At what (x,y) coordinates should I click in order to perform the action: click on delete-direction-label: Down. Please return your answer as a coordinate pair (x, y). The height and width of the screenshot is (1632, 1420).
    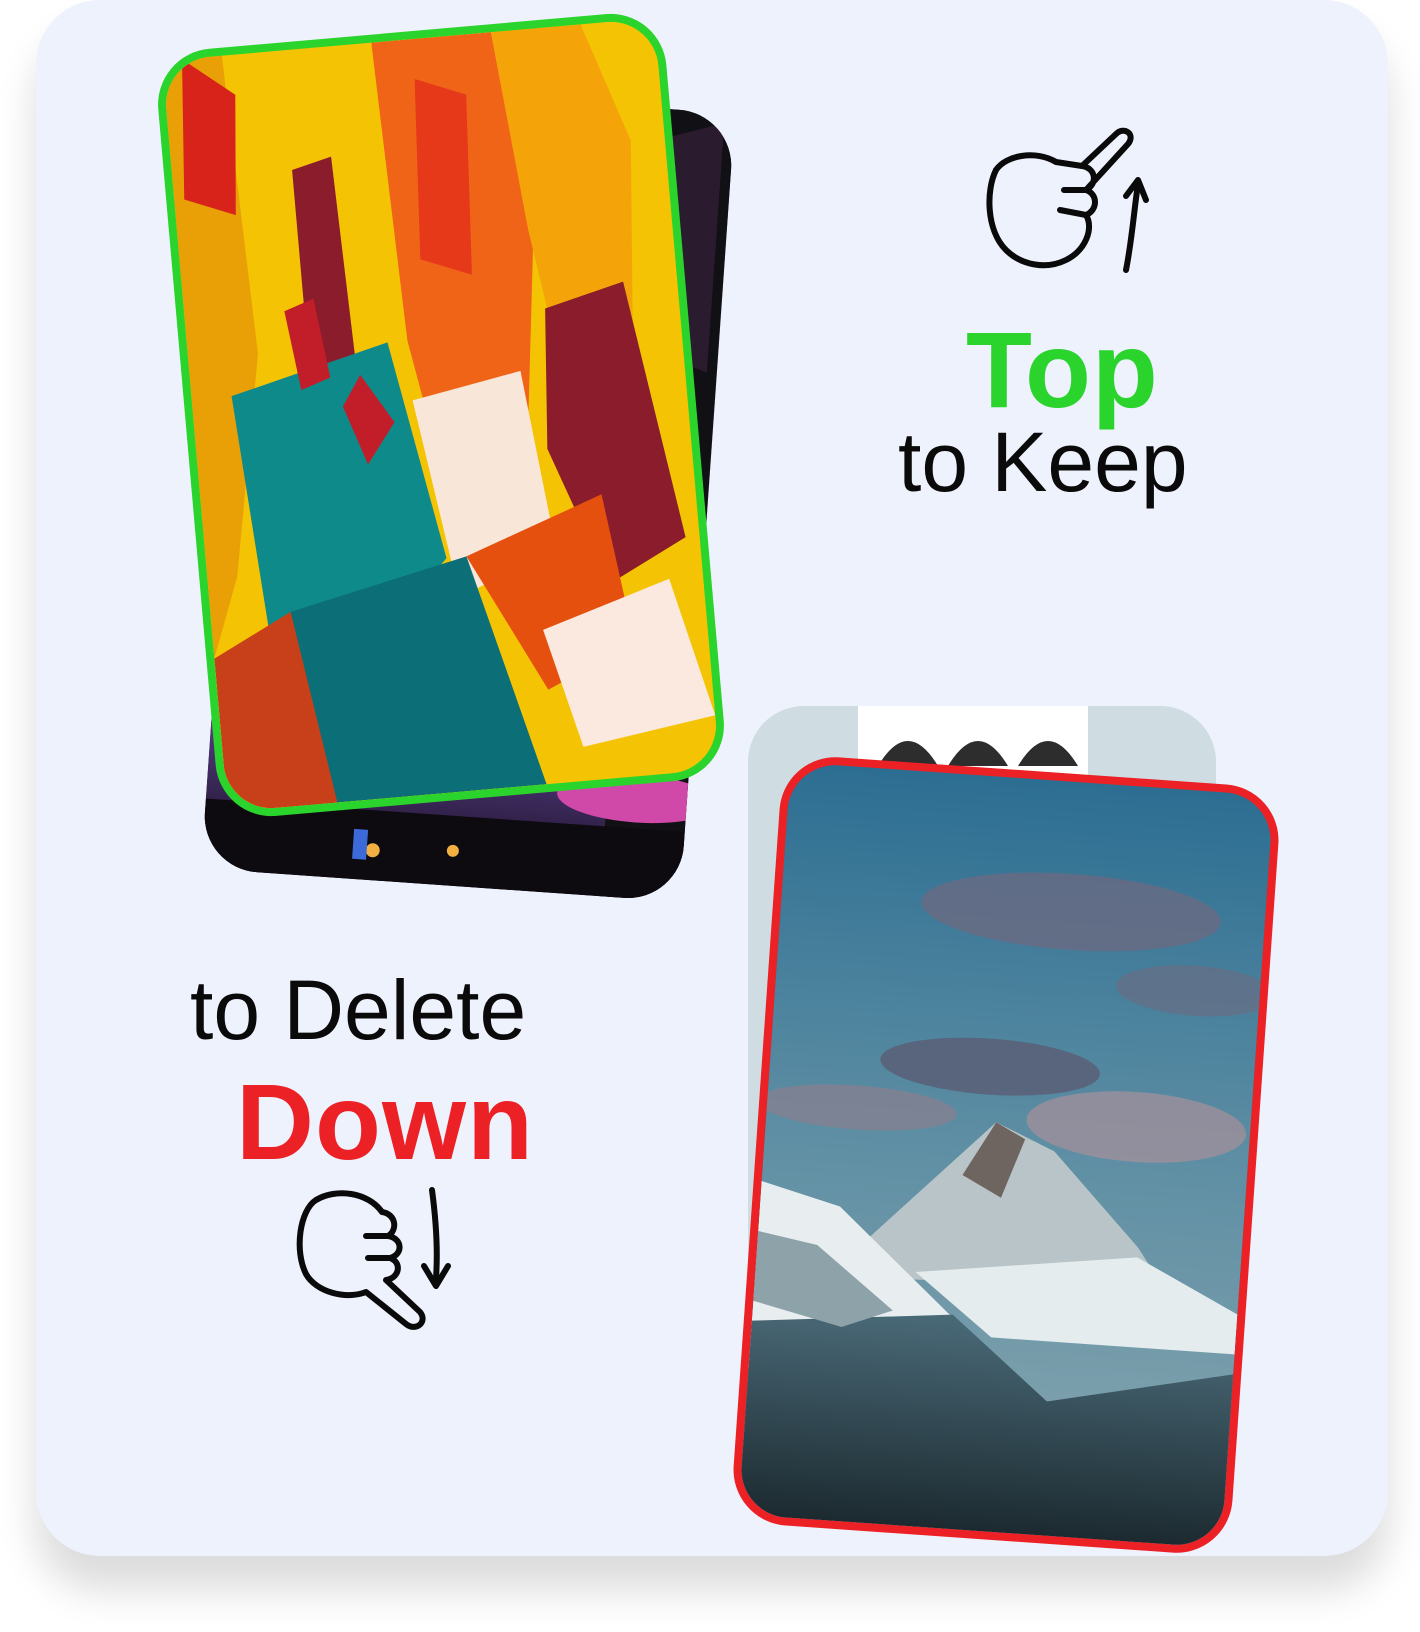
    Looking at the image, I should click on (385, 1121).